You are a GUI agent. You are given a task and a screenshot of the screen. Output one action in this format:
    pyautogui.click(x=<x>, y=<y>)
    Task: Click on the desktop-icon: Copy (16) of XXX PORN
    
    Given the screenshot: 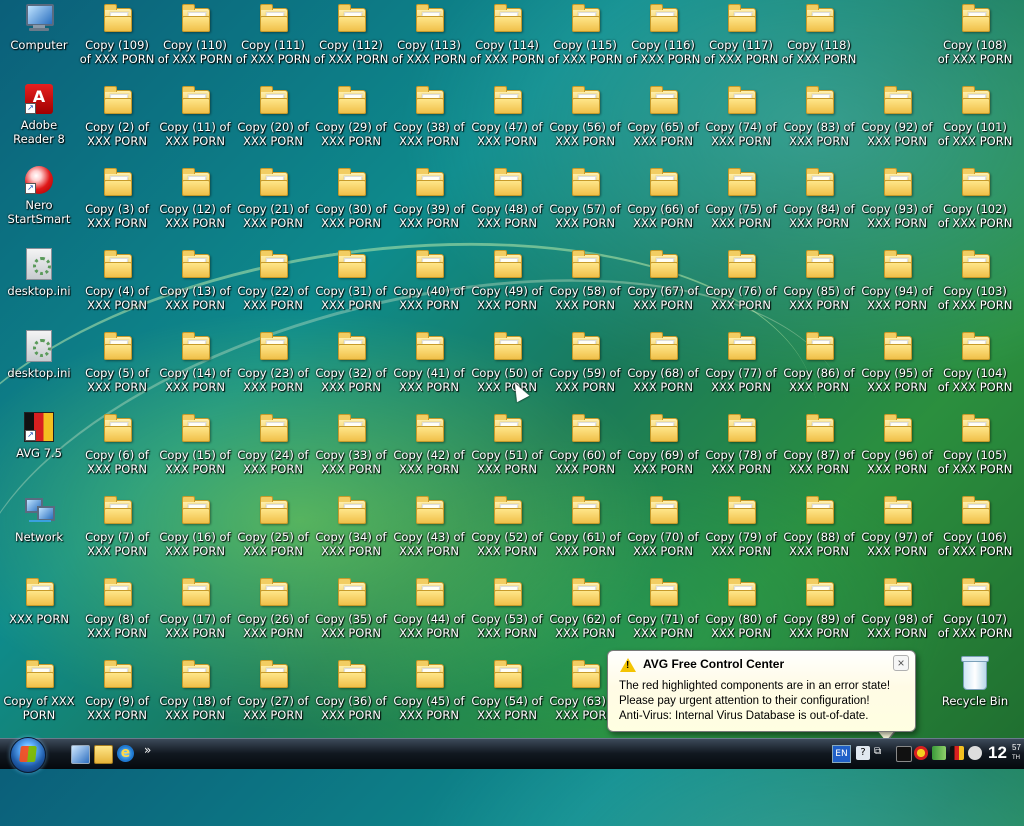 What is the action you would take?
    pyautogui.click(x=195, y=532)
    